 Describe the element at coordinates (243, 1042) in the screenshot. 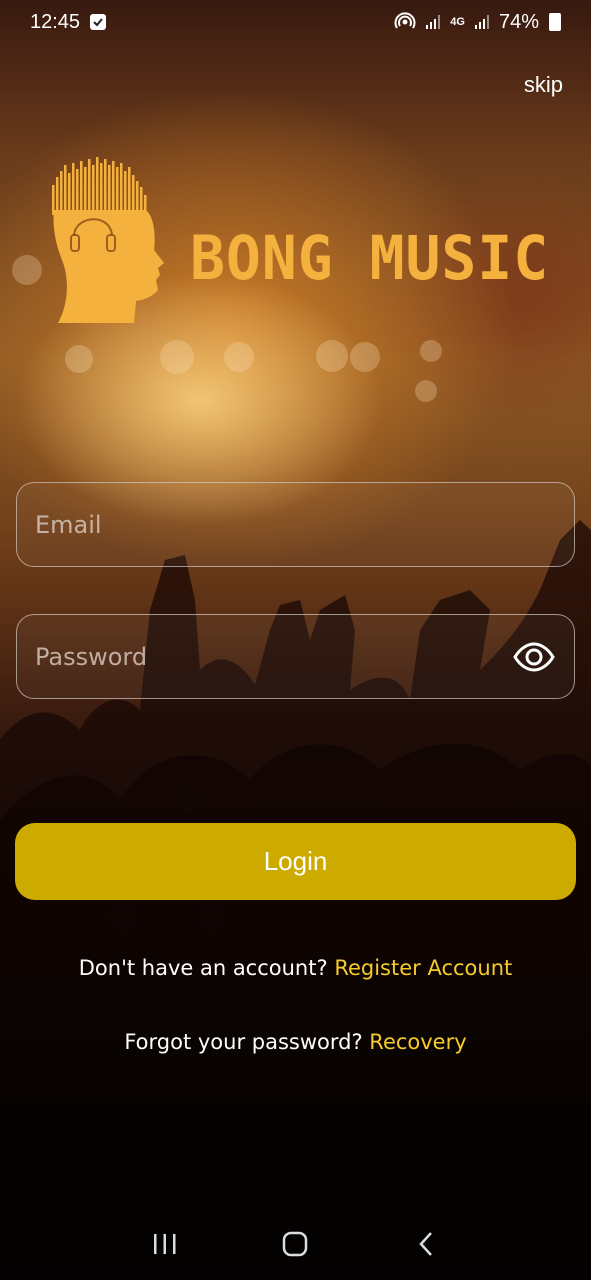

I see `recovery-prompt: Forgot your password?` at that location.